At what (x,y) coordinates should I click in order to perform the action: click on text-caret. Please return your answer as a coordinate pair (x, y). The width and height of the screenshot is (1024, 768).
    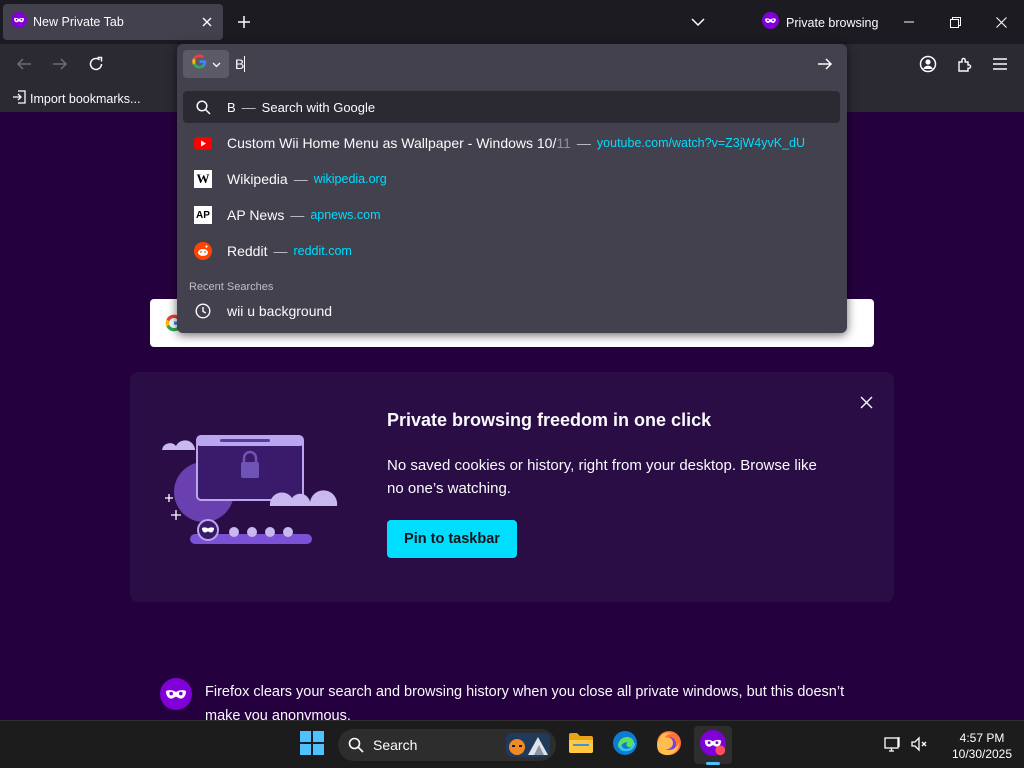
    Looking at the image, I should click on (244, 64).